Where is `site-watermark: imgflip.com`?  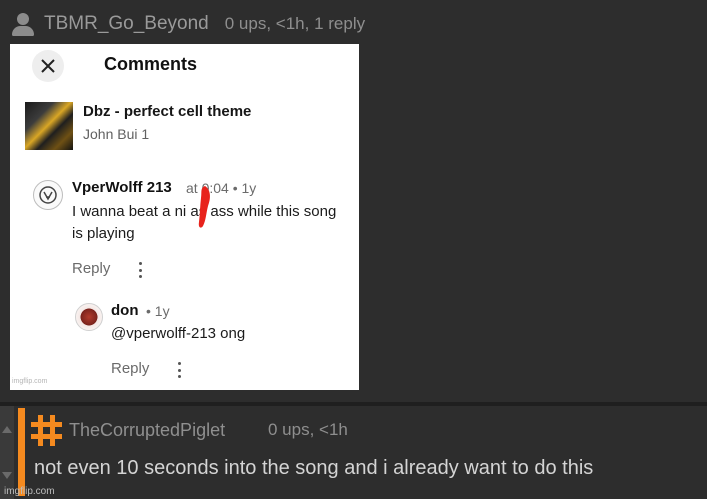 site-watermark: imgflip.com is located at coordinates (29, 491).